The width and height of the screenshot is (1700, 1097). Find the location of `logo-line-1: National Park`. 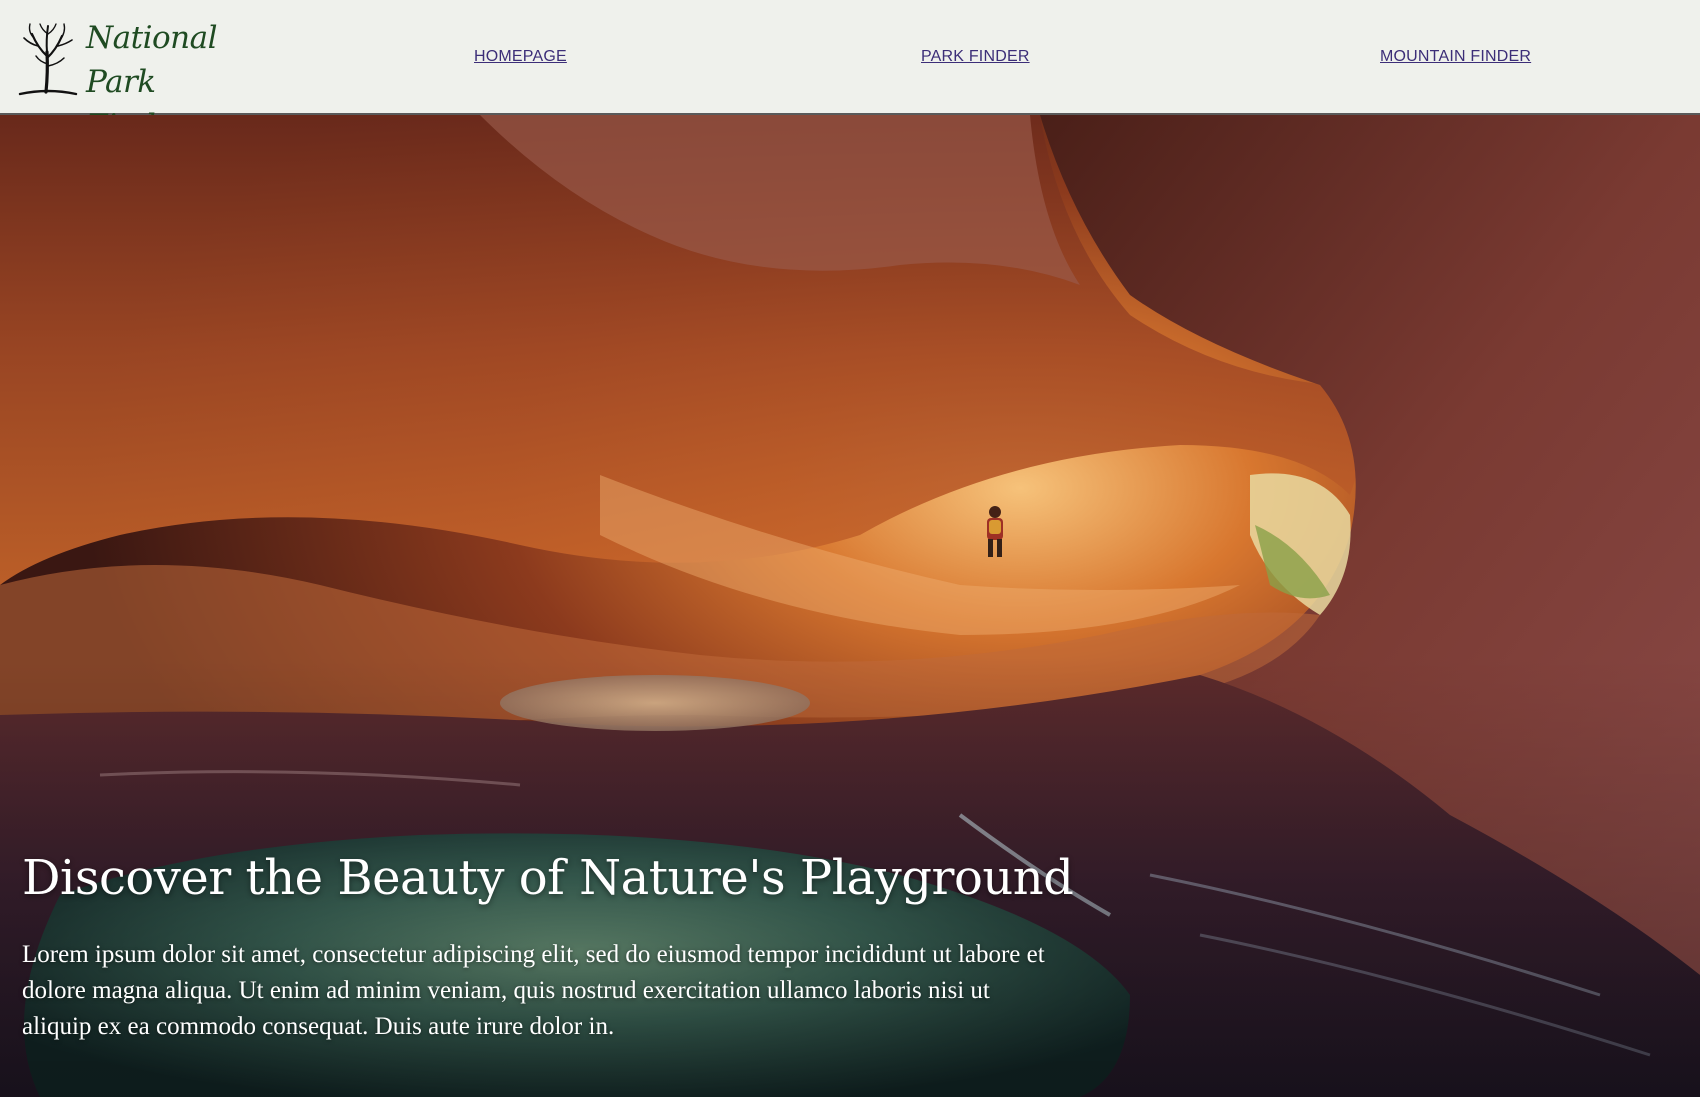

logo-line-1: National Park is located at coordinates (152, 60).